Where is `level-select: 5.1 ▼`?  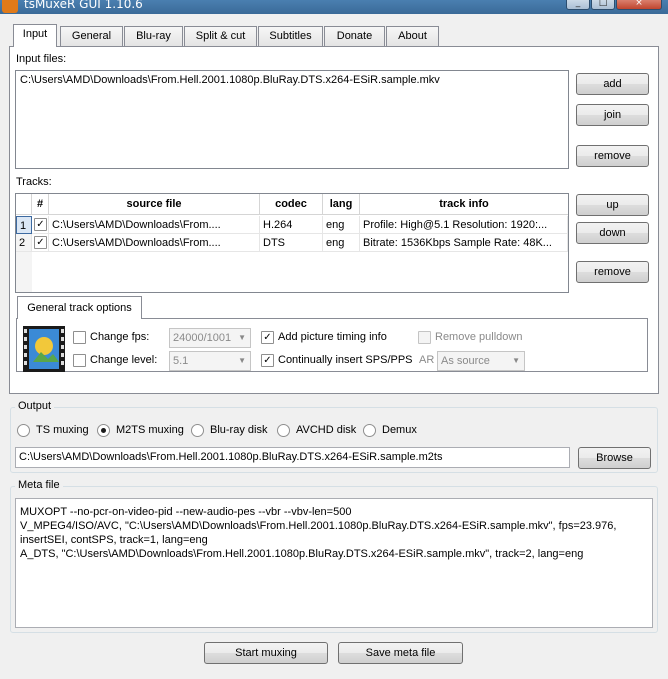 level-select: 5.1 ▼ is located at coordinates (210, 361).